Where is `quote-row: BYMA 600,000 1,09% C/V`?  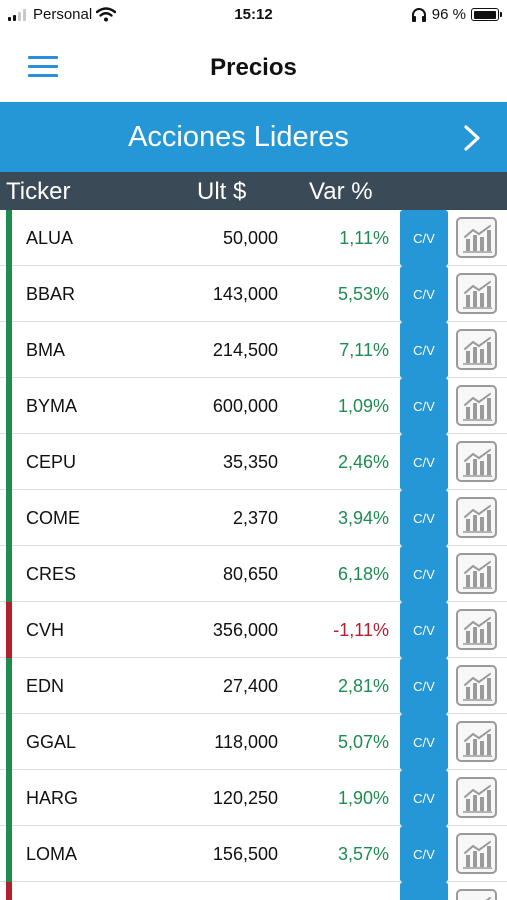 quote-row: BYMA 600,000 1,09% C/V is located at coordinates (253, 406).